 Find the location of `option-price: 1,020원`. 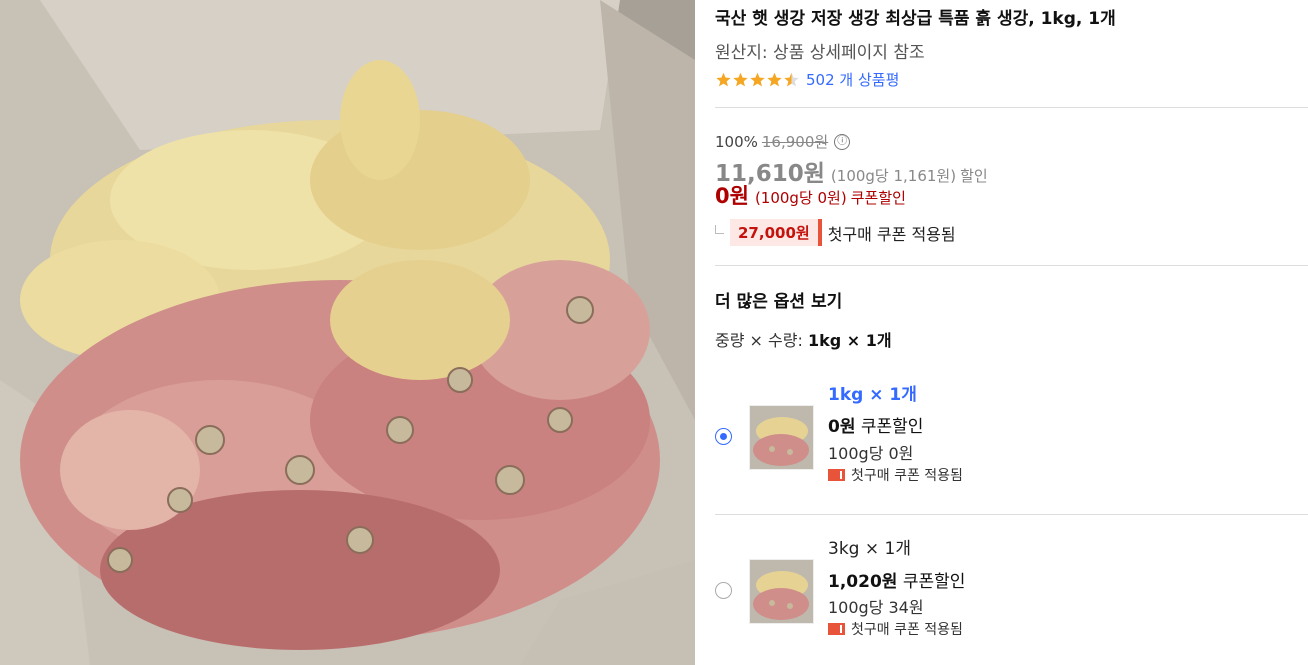

option-price: 1,020원 is located at coordinates (863, 582).